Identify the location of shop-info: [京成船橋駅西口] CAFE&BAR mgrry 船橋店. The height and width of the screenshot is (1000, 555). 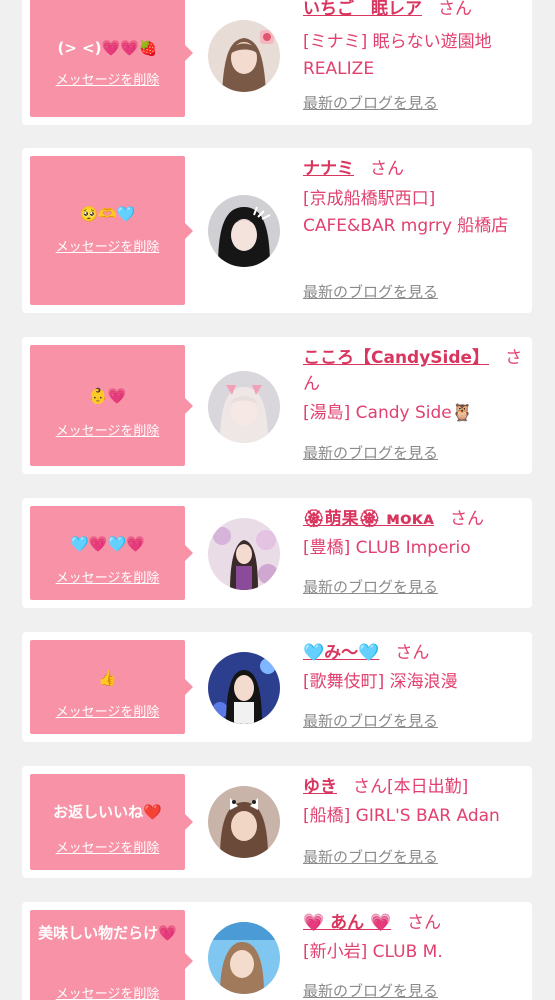
(406, 212).